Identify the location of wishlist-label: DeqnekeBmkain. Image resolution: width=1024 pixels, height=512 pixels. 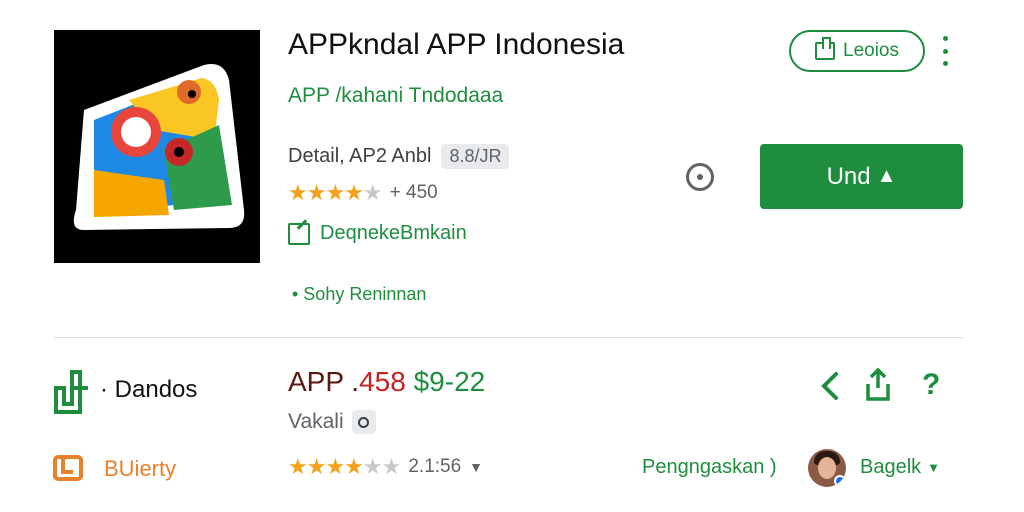
(393, 233).